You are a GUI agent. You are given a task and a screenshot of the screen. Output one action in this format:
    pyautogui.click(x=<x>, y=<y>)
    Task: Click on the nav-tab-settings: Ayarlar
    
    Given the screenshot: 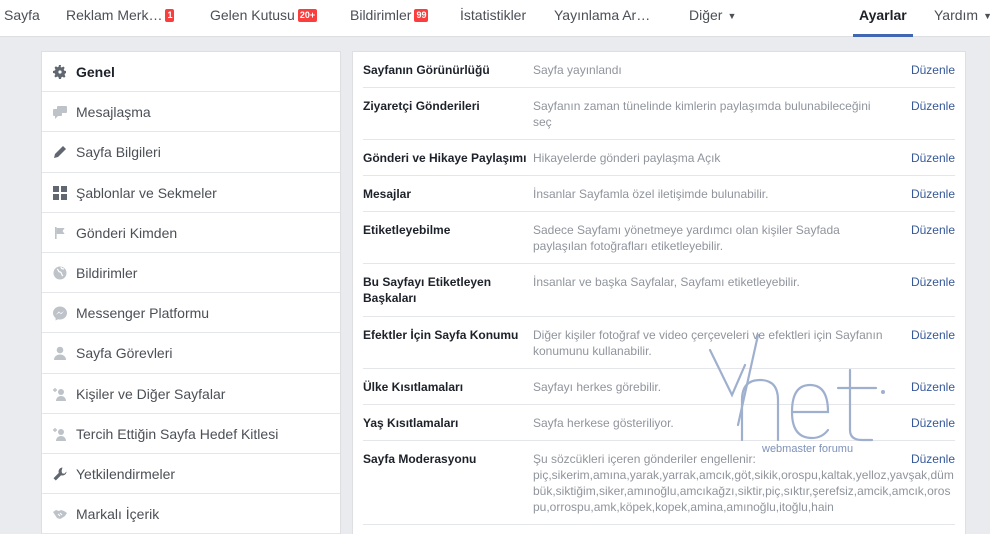 What is the action you would take?
    pyautogui.click(x=883, y=18)
    